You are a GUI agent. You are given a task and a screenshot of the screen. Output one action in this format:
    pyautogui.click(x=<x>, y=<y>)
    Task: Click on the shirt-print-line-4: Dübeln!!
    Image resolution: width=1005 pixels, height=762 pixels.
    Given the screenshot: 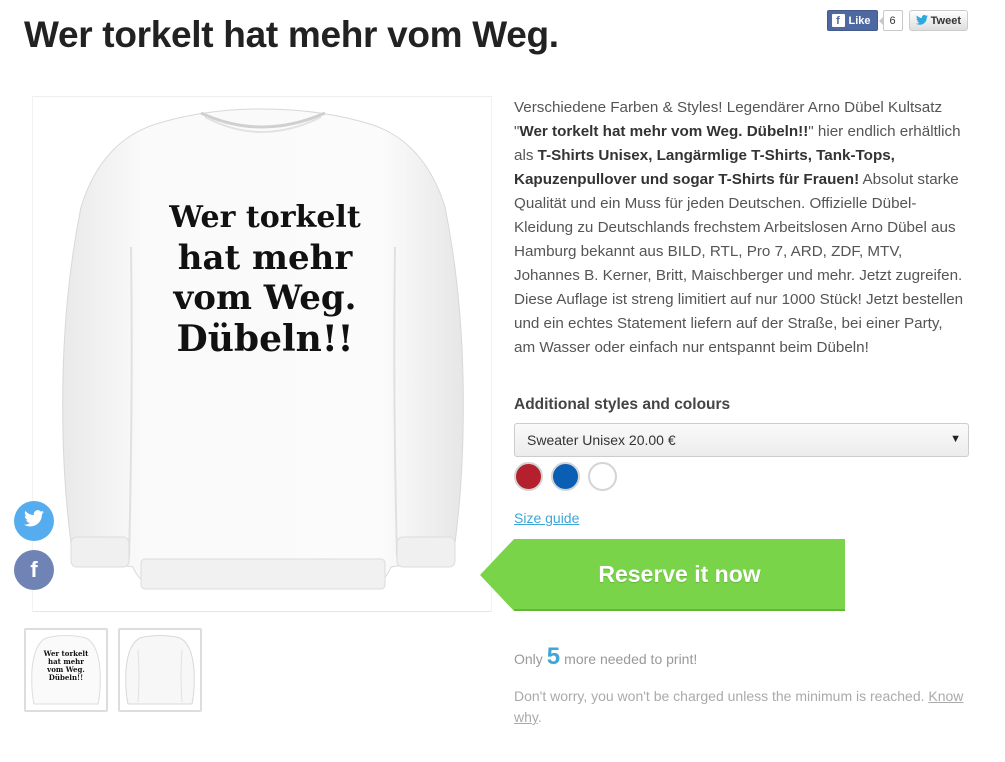 What is the action you would take?
    pyautogui.click(x=265, y=339)
    